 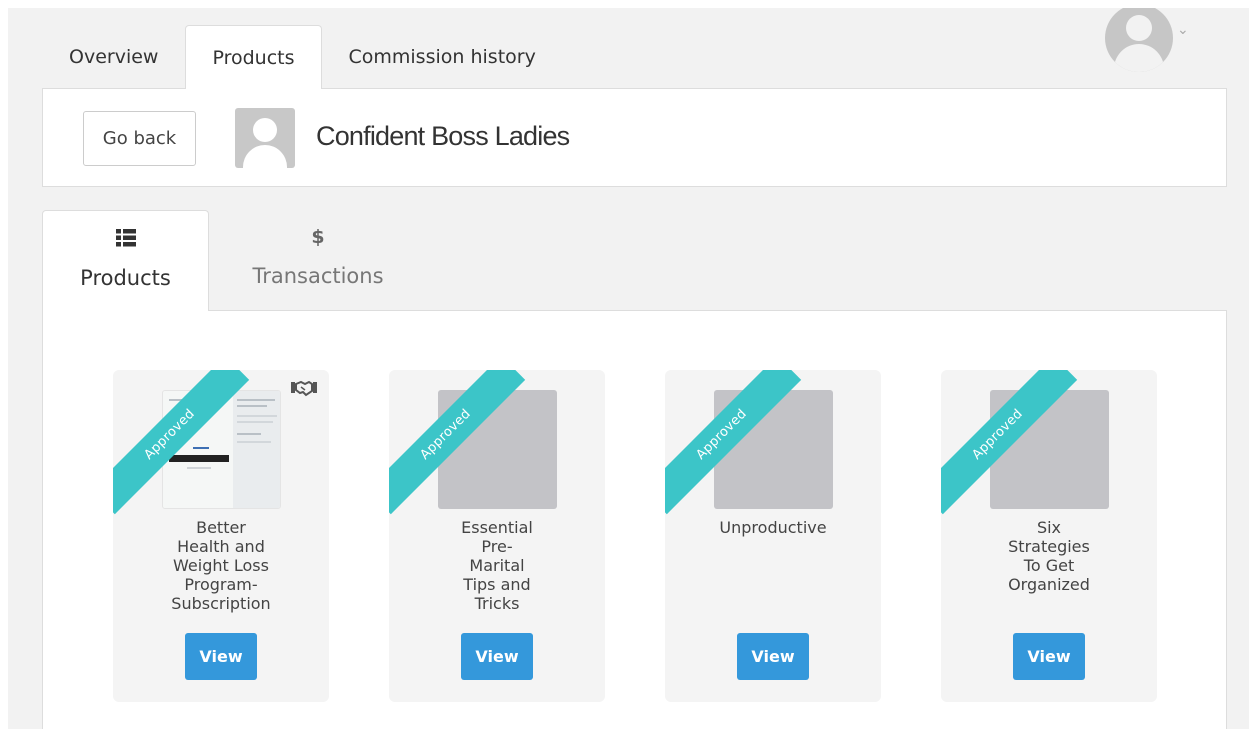 I want to click on store-header: Go back Confident Boss Ladies, so click(x=634, y=137).